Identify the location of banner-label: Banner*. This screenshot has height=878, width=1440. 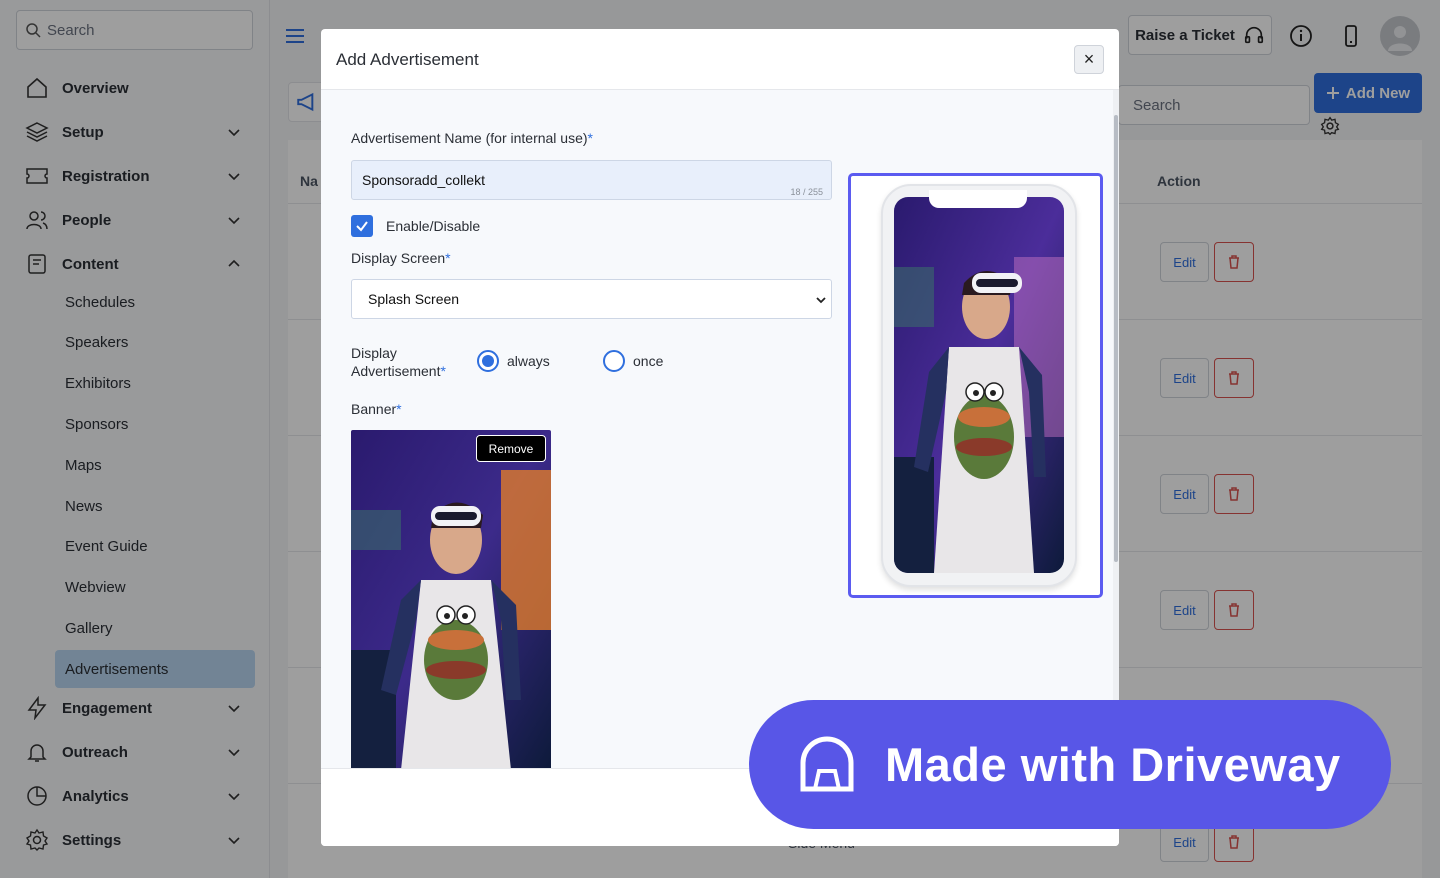
(376, 409).